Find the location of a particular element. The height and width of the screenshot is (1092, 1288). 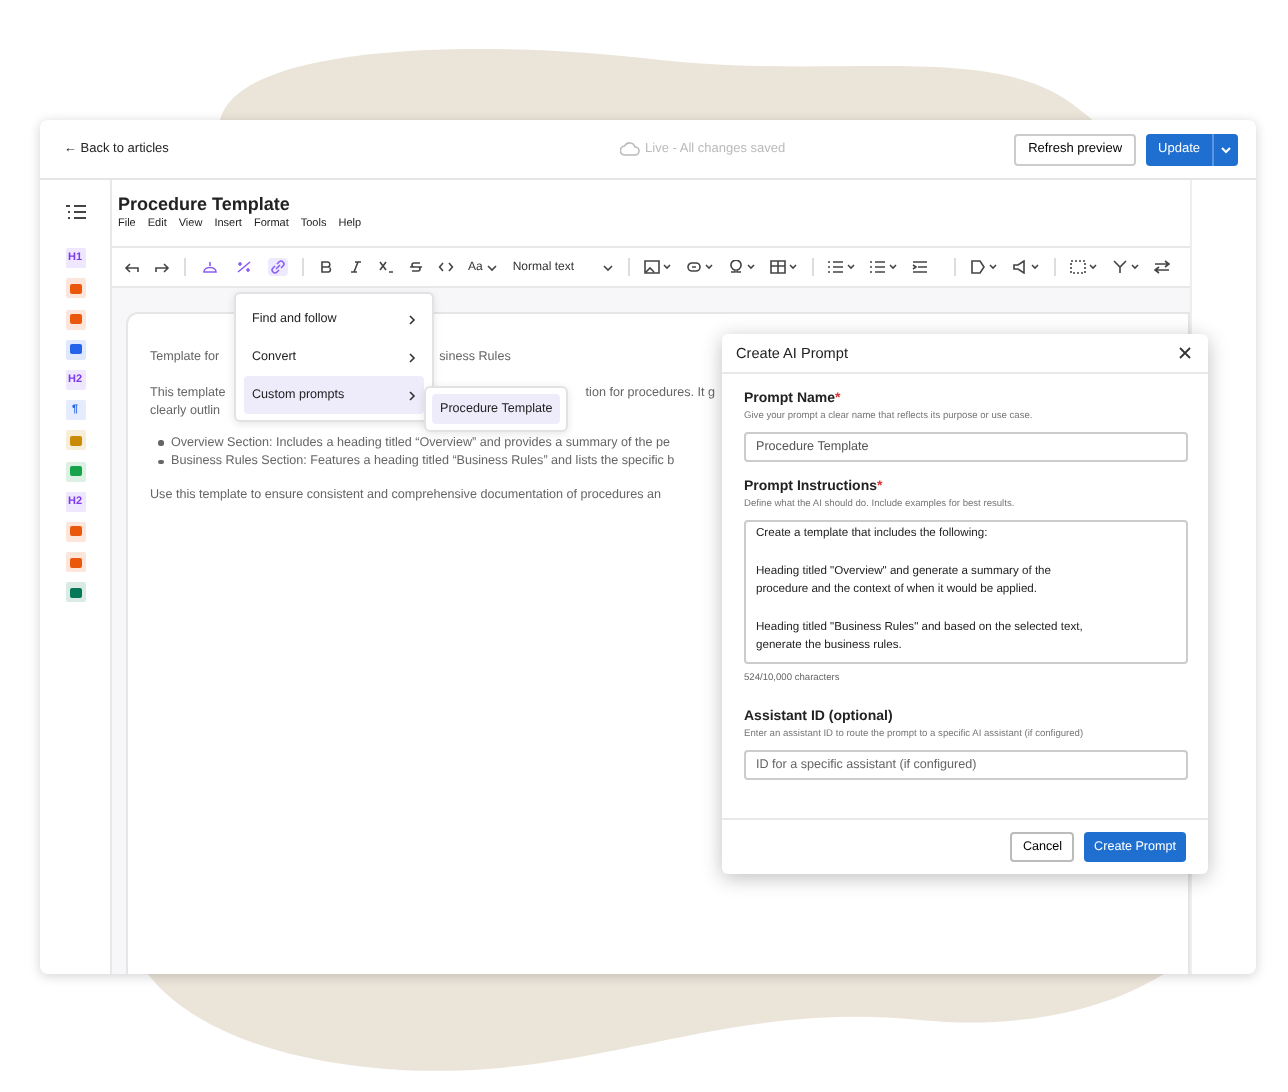

table-icon is located at coordinates (784, 267).